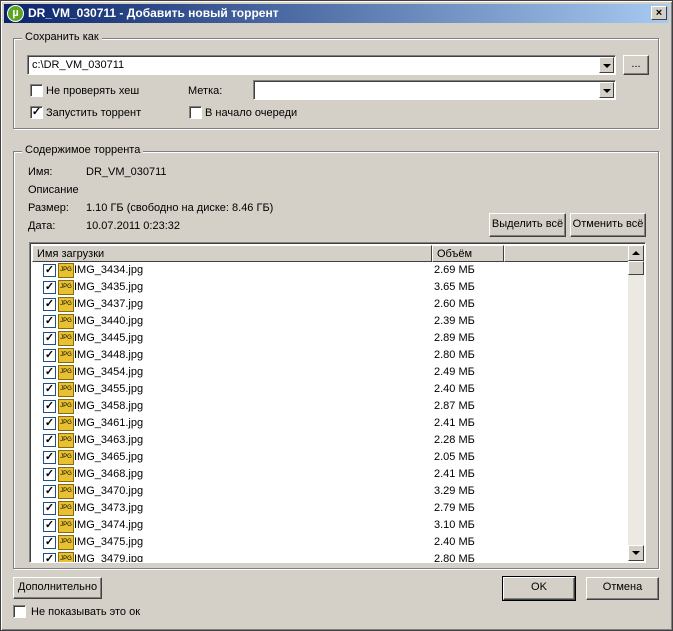 The height and width of the screenshot is (631, 673). What do you see at coordinates (53, 190) in the screenshot?
I see `description-caption: Описание` at bounding box center [53, 190].